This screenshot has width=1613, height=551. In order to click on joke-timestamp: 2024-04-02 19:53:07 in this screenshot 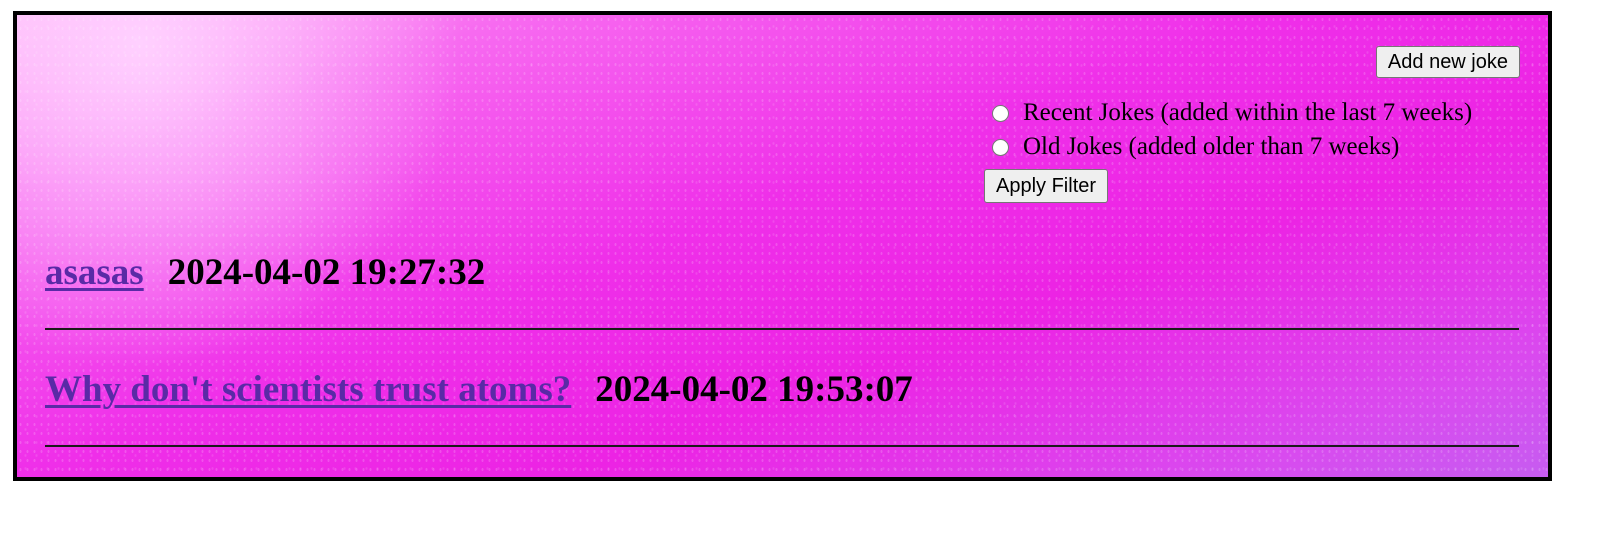, I will do `click(754, 389)`.